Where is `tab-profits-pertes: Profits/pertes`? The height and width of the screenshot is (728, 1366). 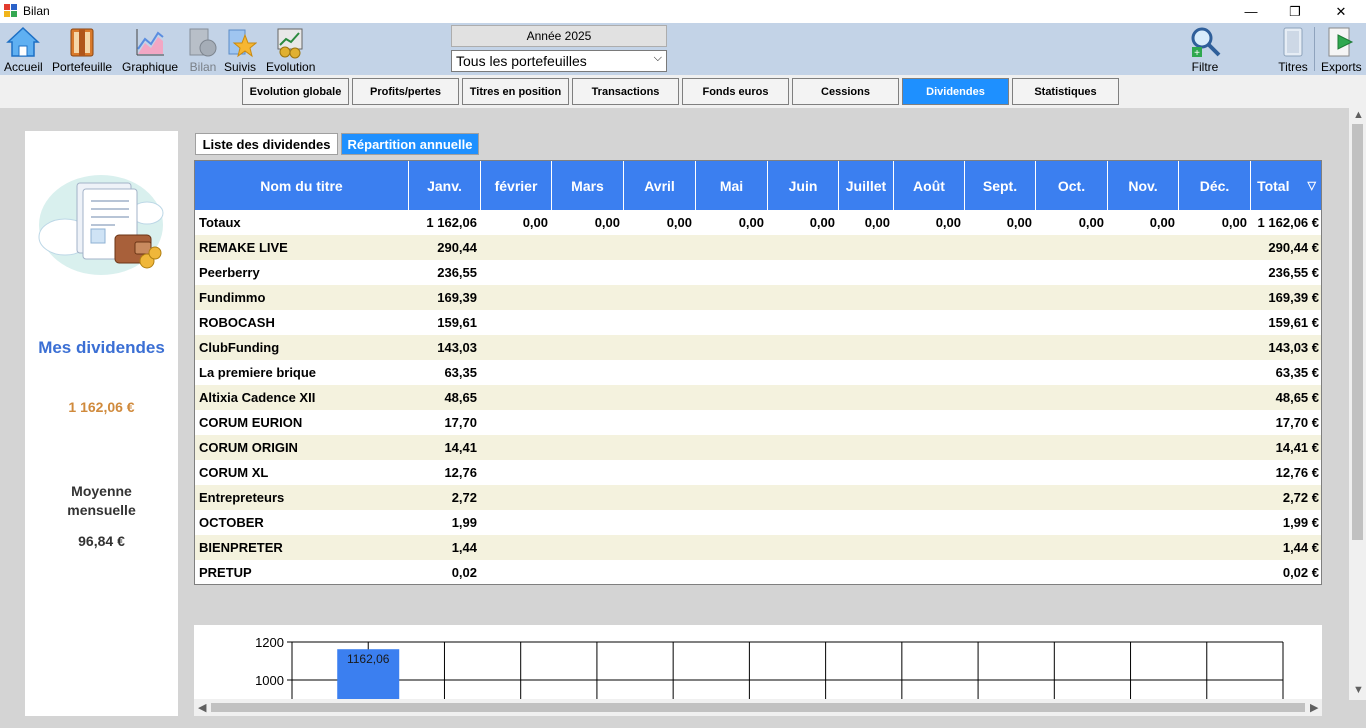
tab-profits-pertes: Profits/pertes is located at coordinates (405, 91).